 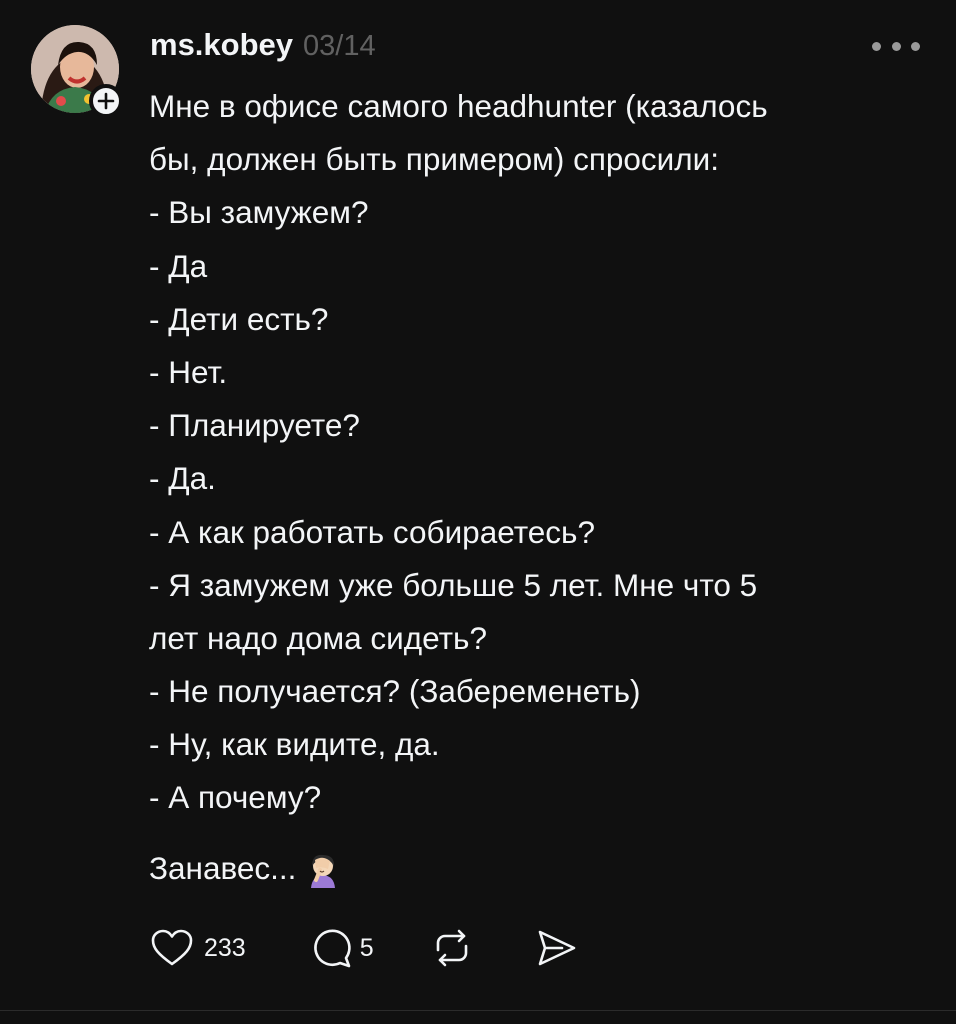 I want to click on post-actions: 233 5, so click(x=364, y=948).